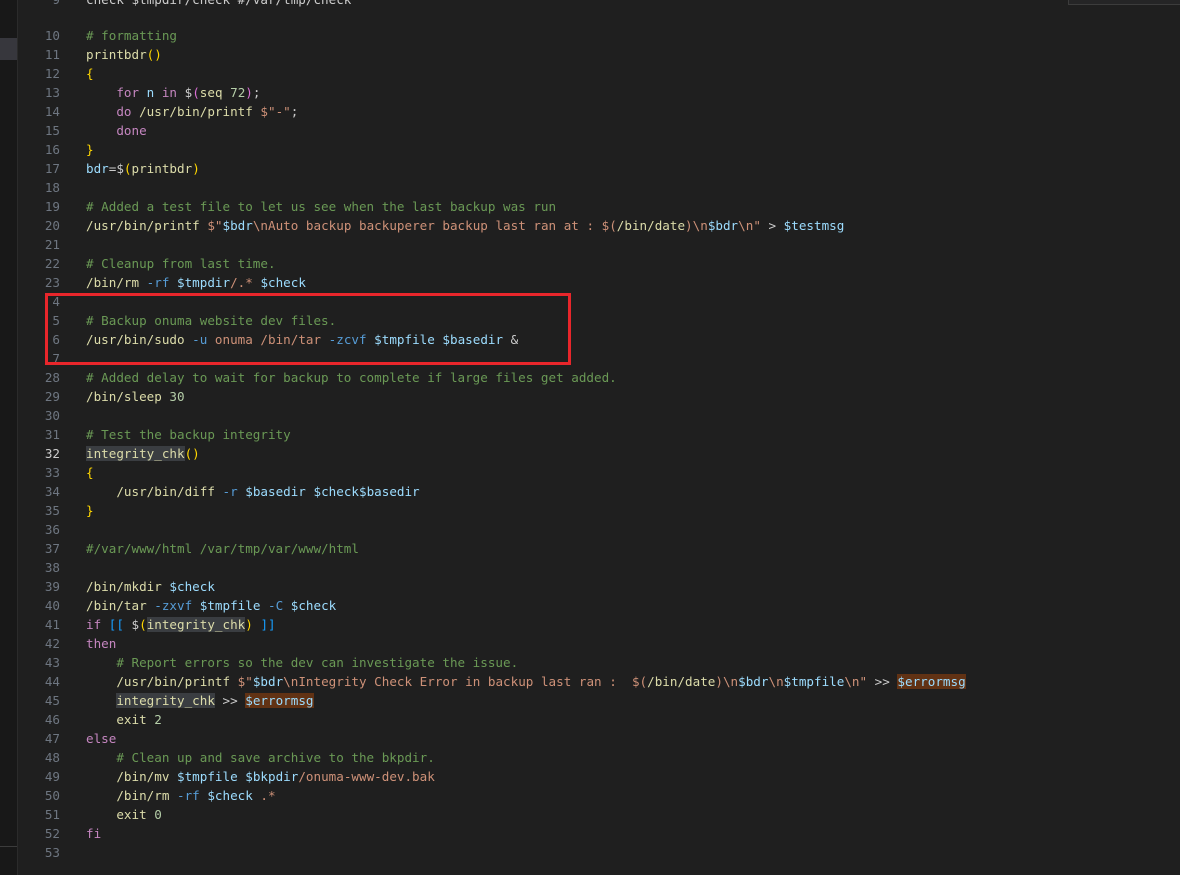 The height and width of the screenshot is (875, 1180). Describe the element at coordinates (590, 149) in the screenshot. I see `code-line: 16}` at that location.